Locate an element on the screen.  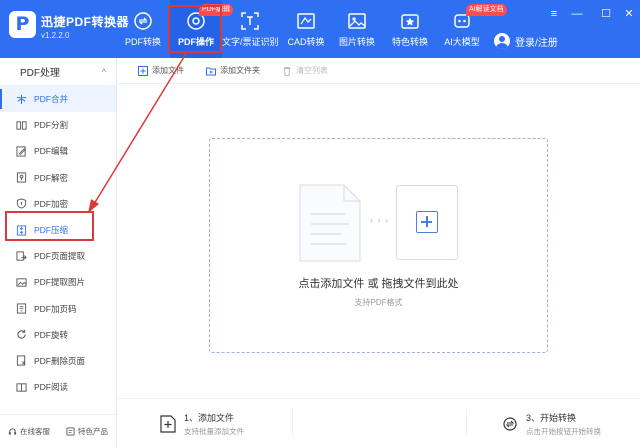
edit-icon is located at coordinates (21, 151).